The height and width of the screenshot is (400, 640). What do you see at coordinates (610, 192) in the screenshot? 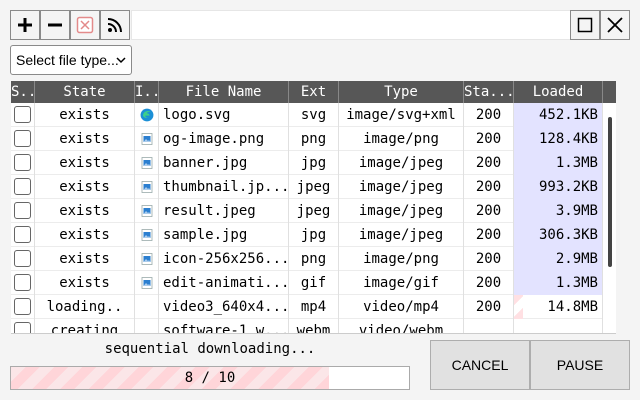
I see `scrollbar-thumb` at bounding box center [610, 192].